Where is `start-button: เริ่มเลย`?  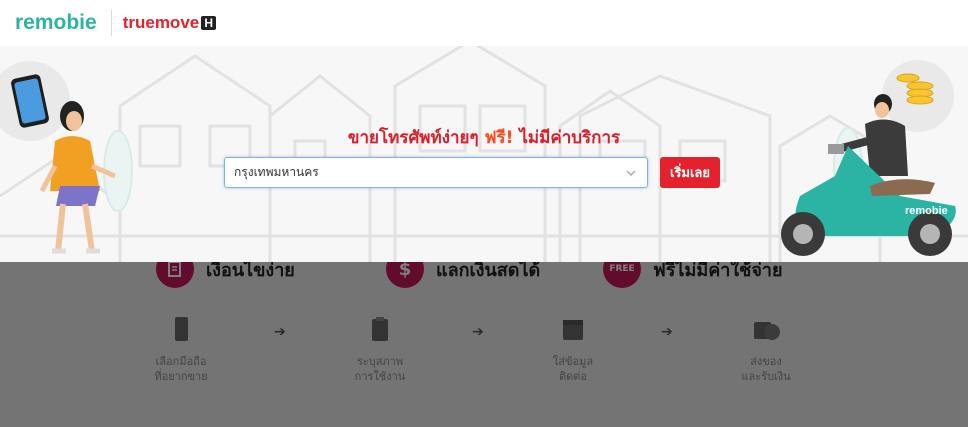 start-button: เริ่มเลย is located at coordinates (690, 172).